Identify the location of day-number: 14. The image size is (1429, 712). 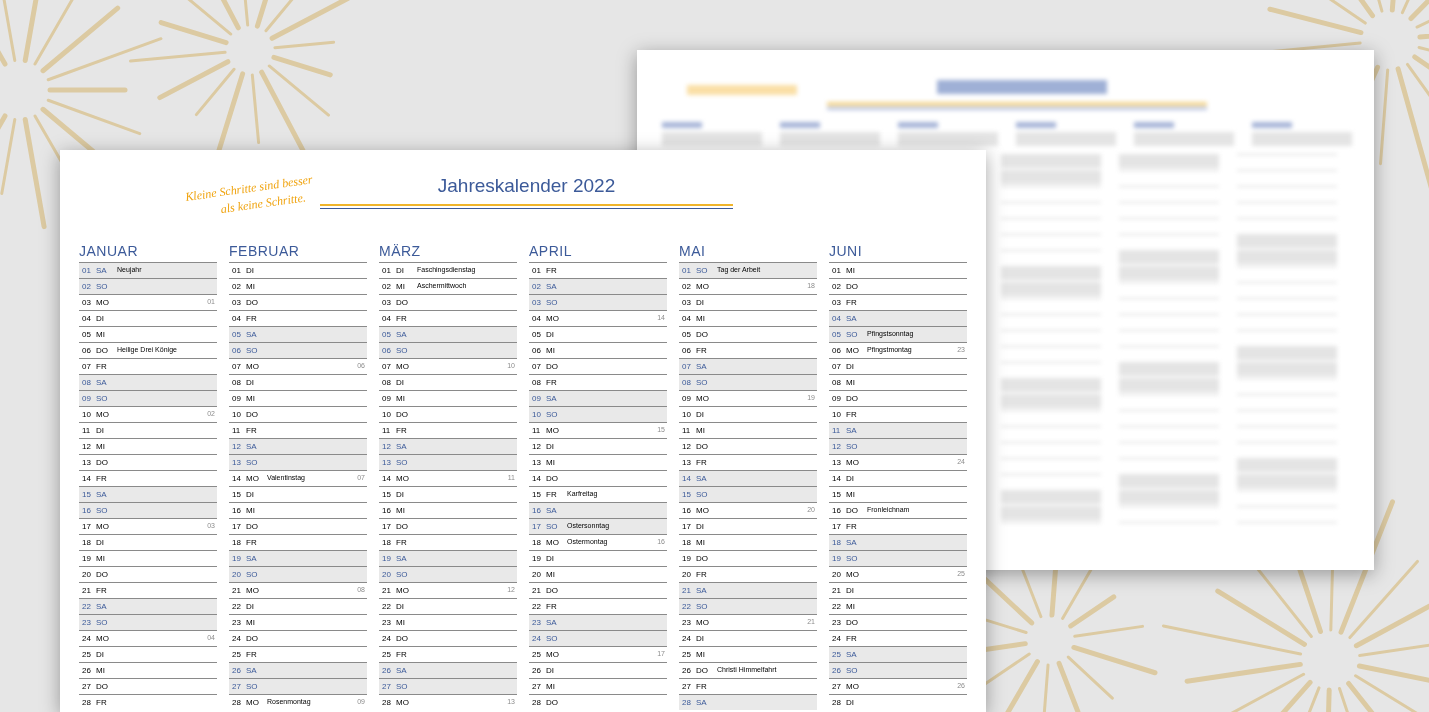
(387, 478).